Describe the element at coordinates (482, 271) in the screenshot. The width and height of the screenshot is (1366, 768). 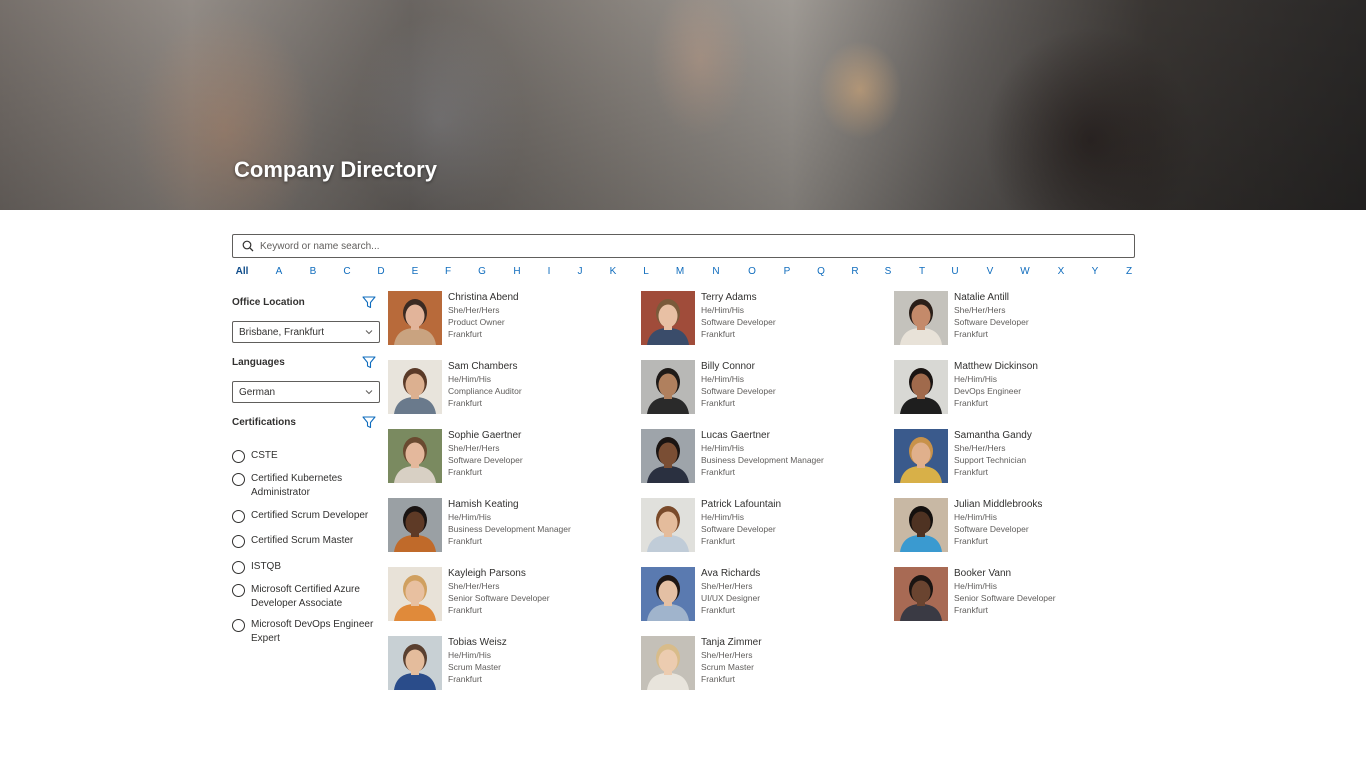
I see `alphabet-letter-g: G` at that location.